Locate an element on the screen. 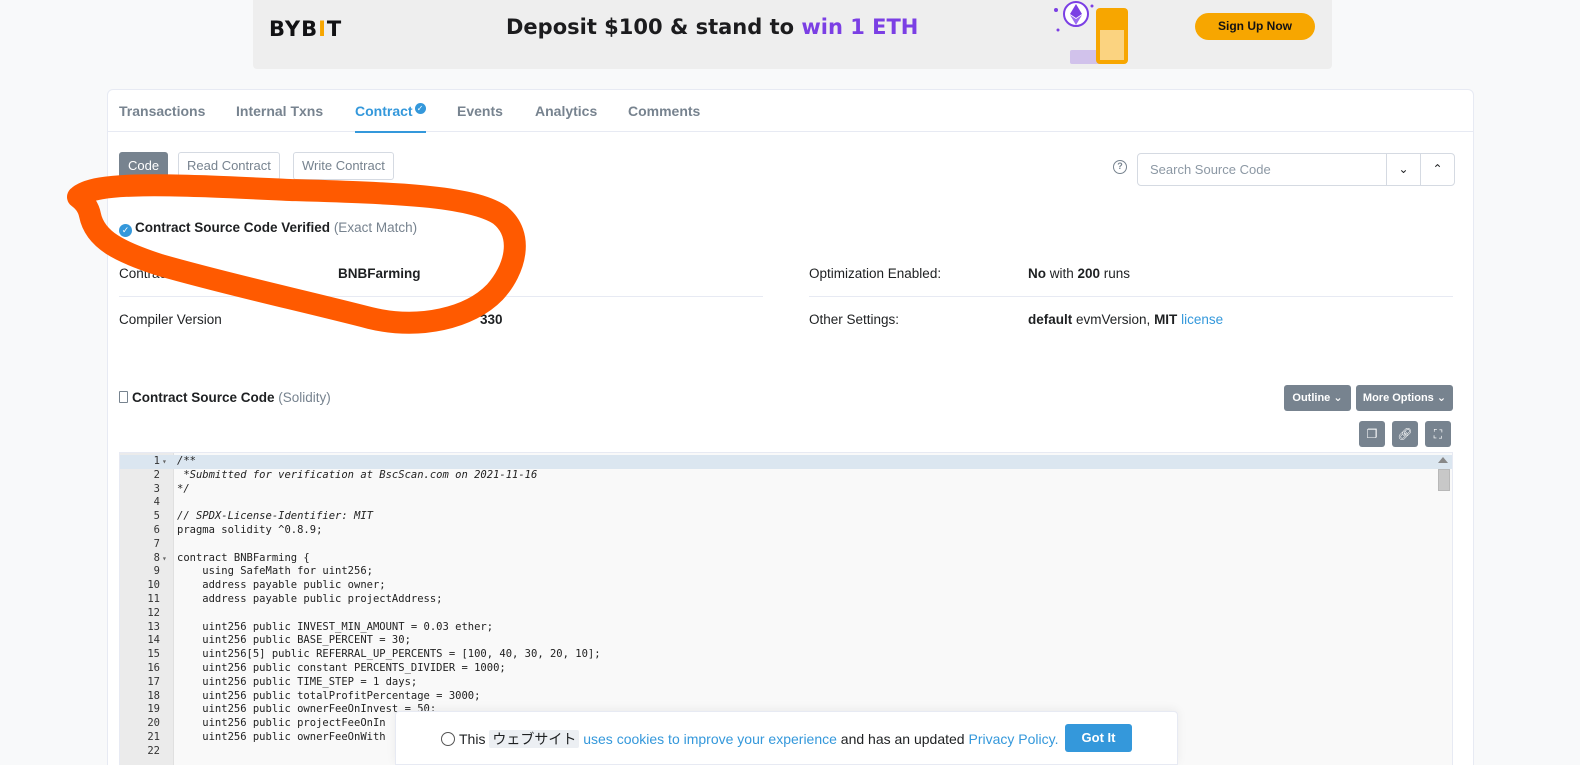  chevron-up-icon: ⌃ is located at coordinates (1437, 169).